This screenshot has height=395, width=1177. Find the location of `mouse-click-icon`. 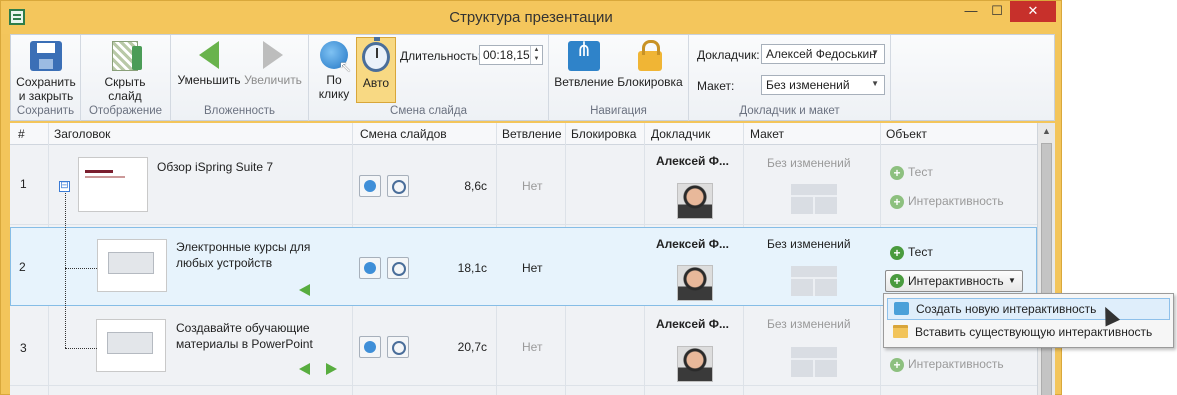

mouse-click-icon is located at coordinates (336, 58).